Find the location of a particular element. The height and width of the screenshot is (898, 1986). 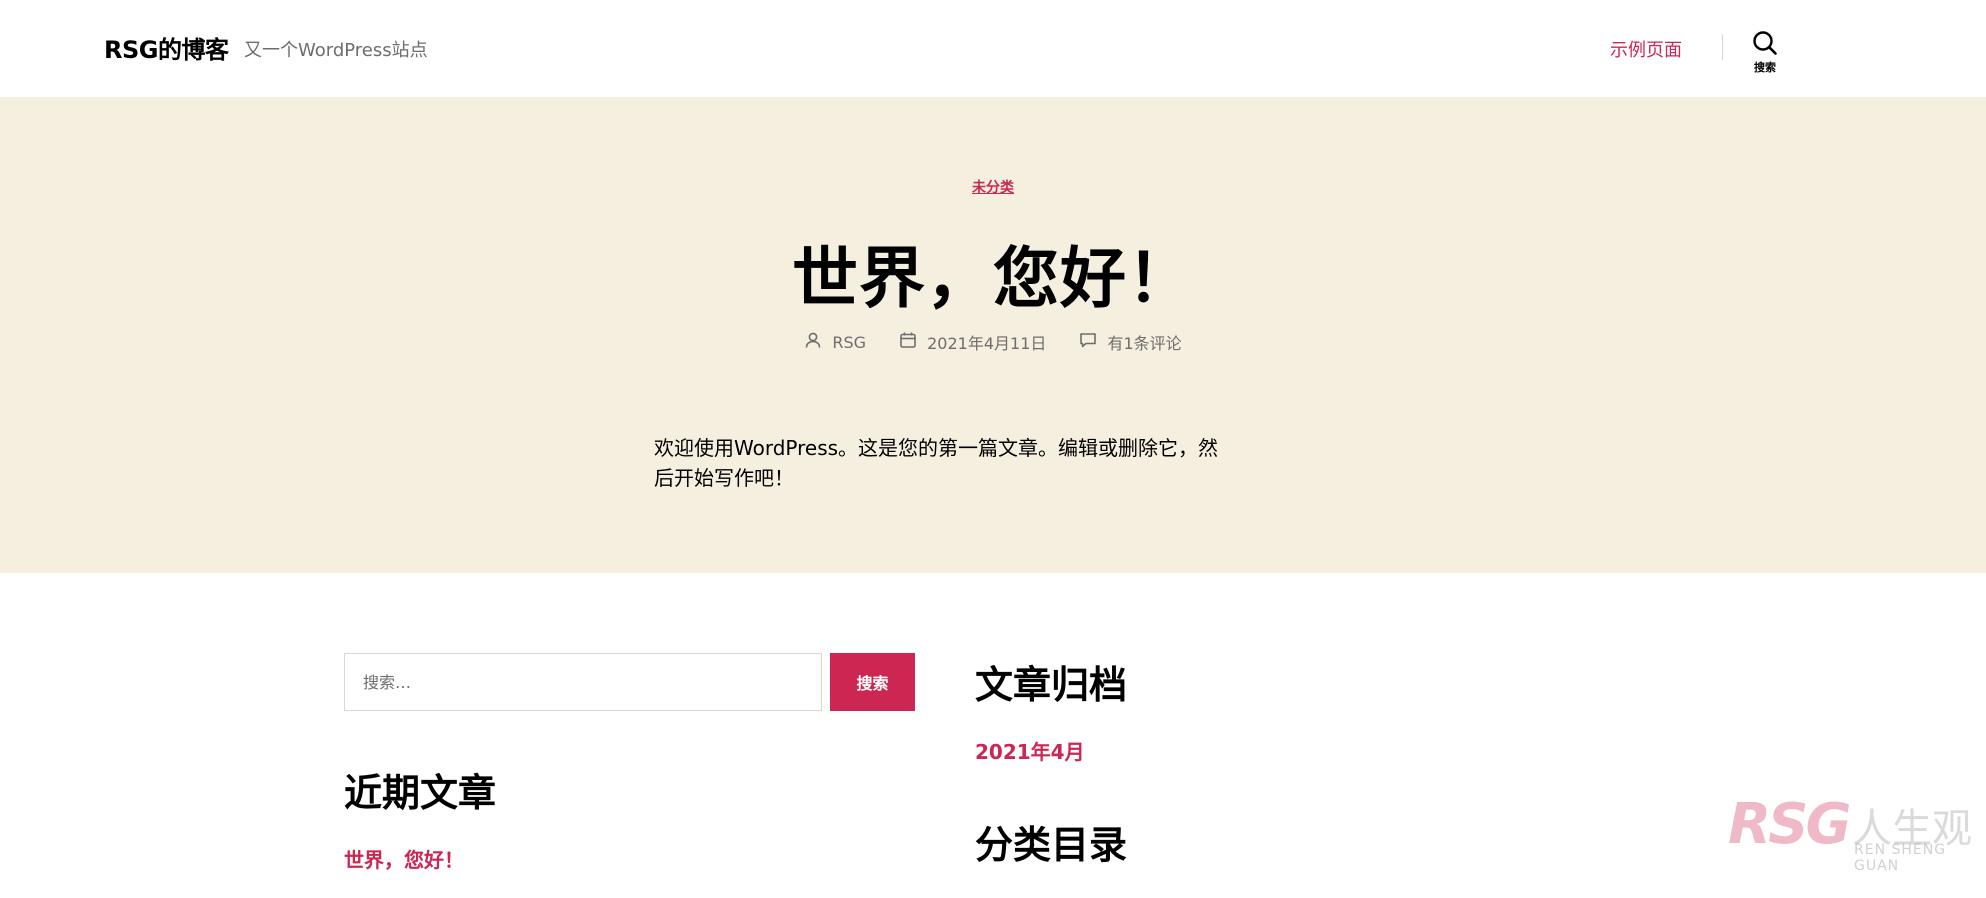

post-title: 世界，您好！ is located at coordinates (993, 278).